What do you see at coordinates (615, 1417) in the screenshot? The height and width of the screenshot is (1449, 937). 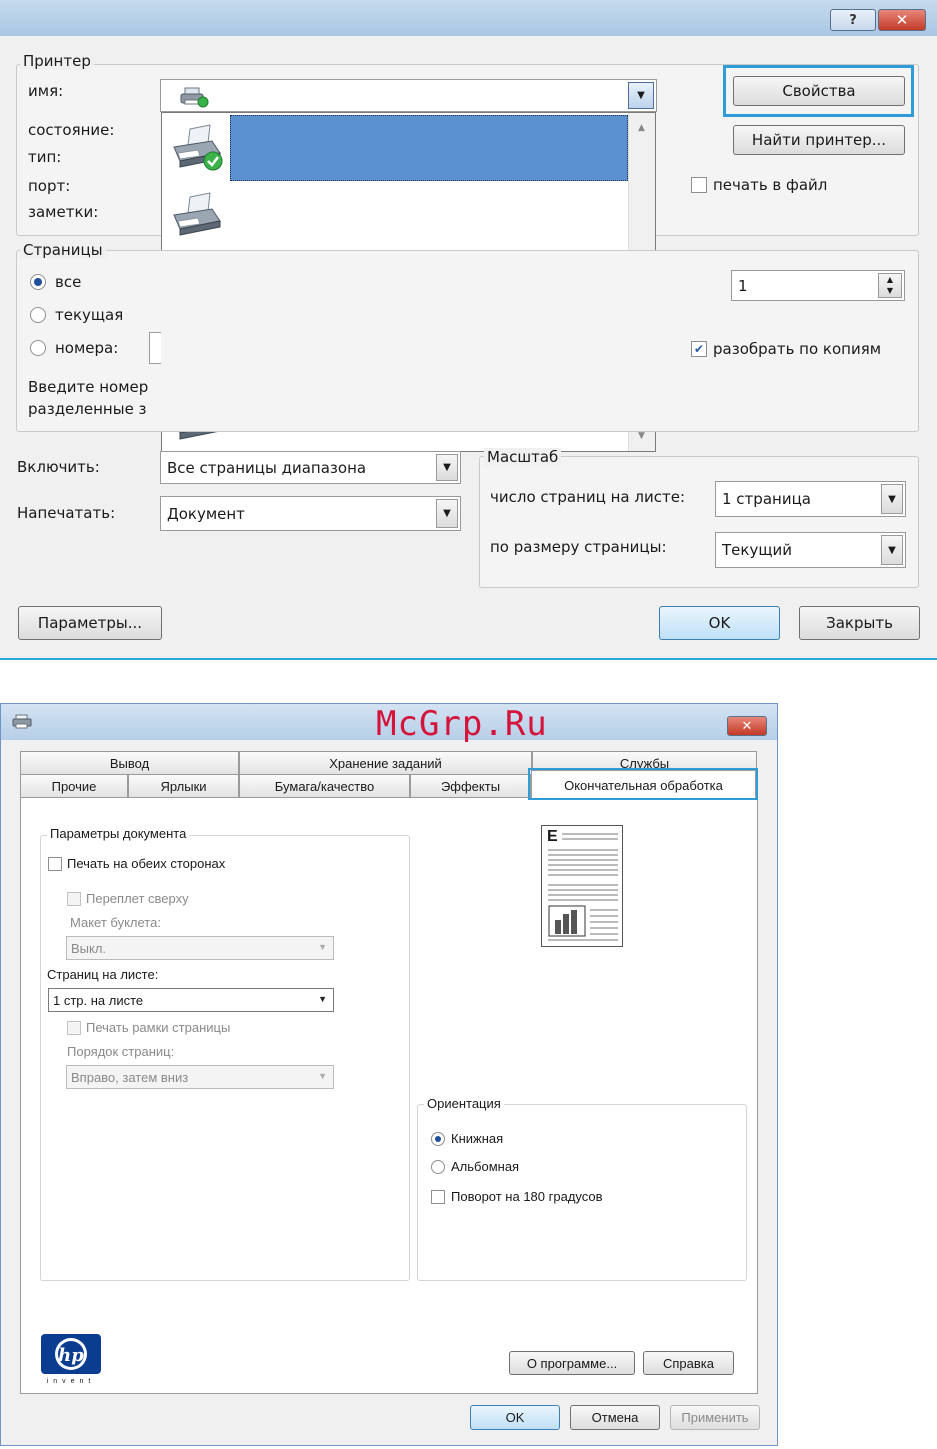 I see `cancel-button: Отмена` at bounding box center [615, 1417].